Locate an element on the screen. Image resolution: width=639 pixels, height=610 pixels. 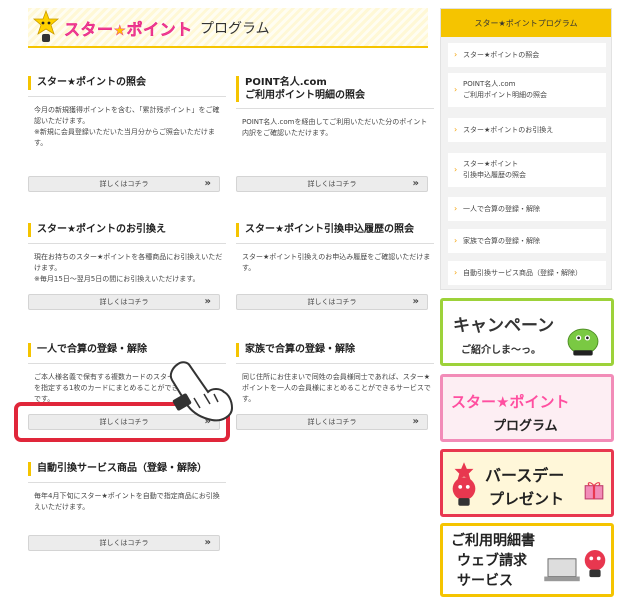
sidebar-item-pointmeijin: › POINT名人.com ご利用ポイント明細の照会 is located at coordinates (527, 90).